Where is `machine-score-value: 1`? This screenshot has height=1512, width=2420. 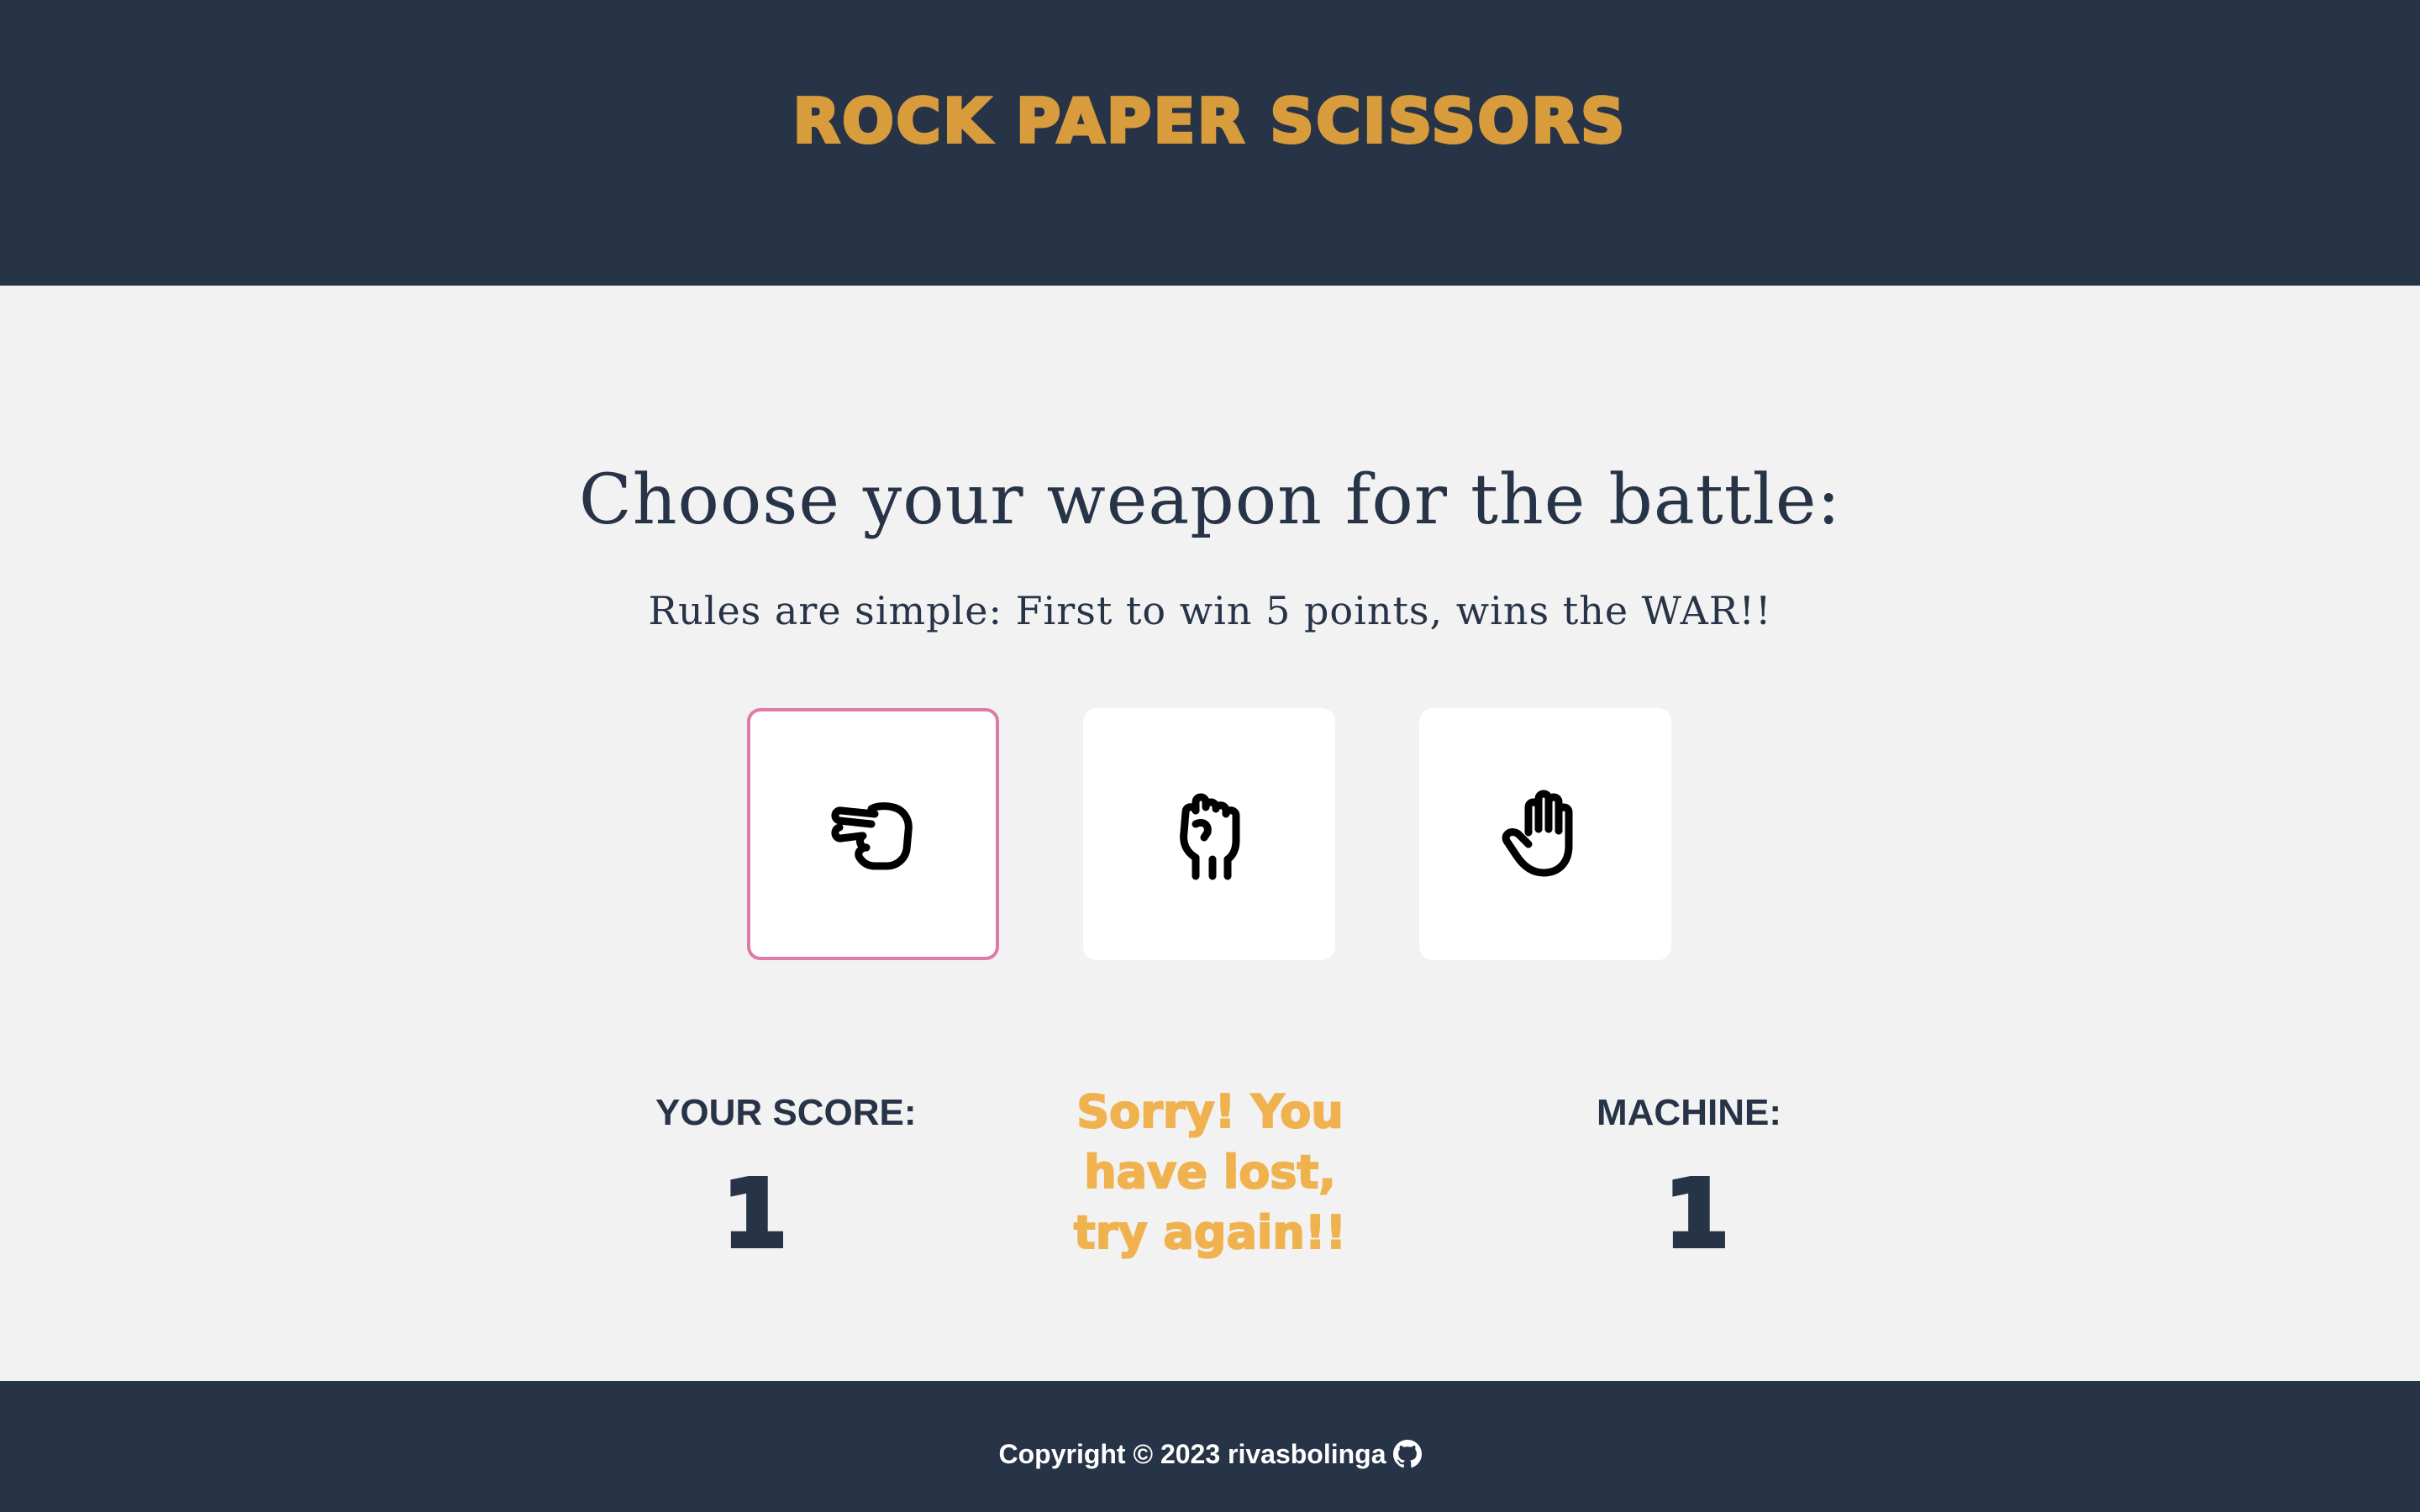 machine-score-value: 1 is located at coordinates (1697, 1214).